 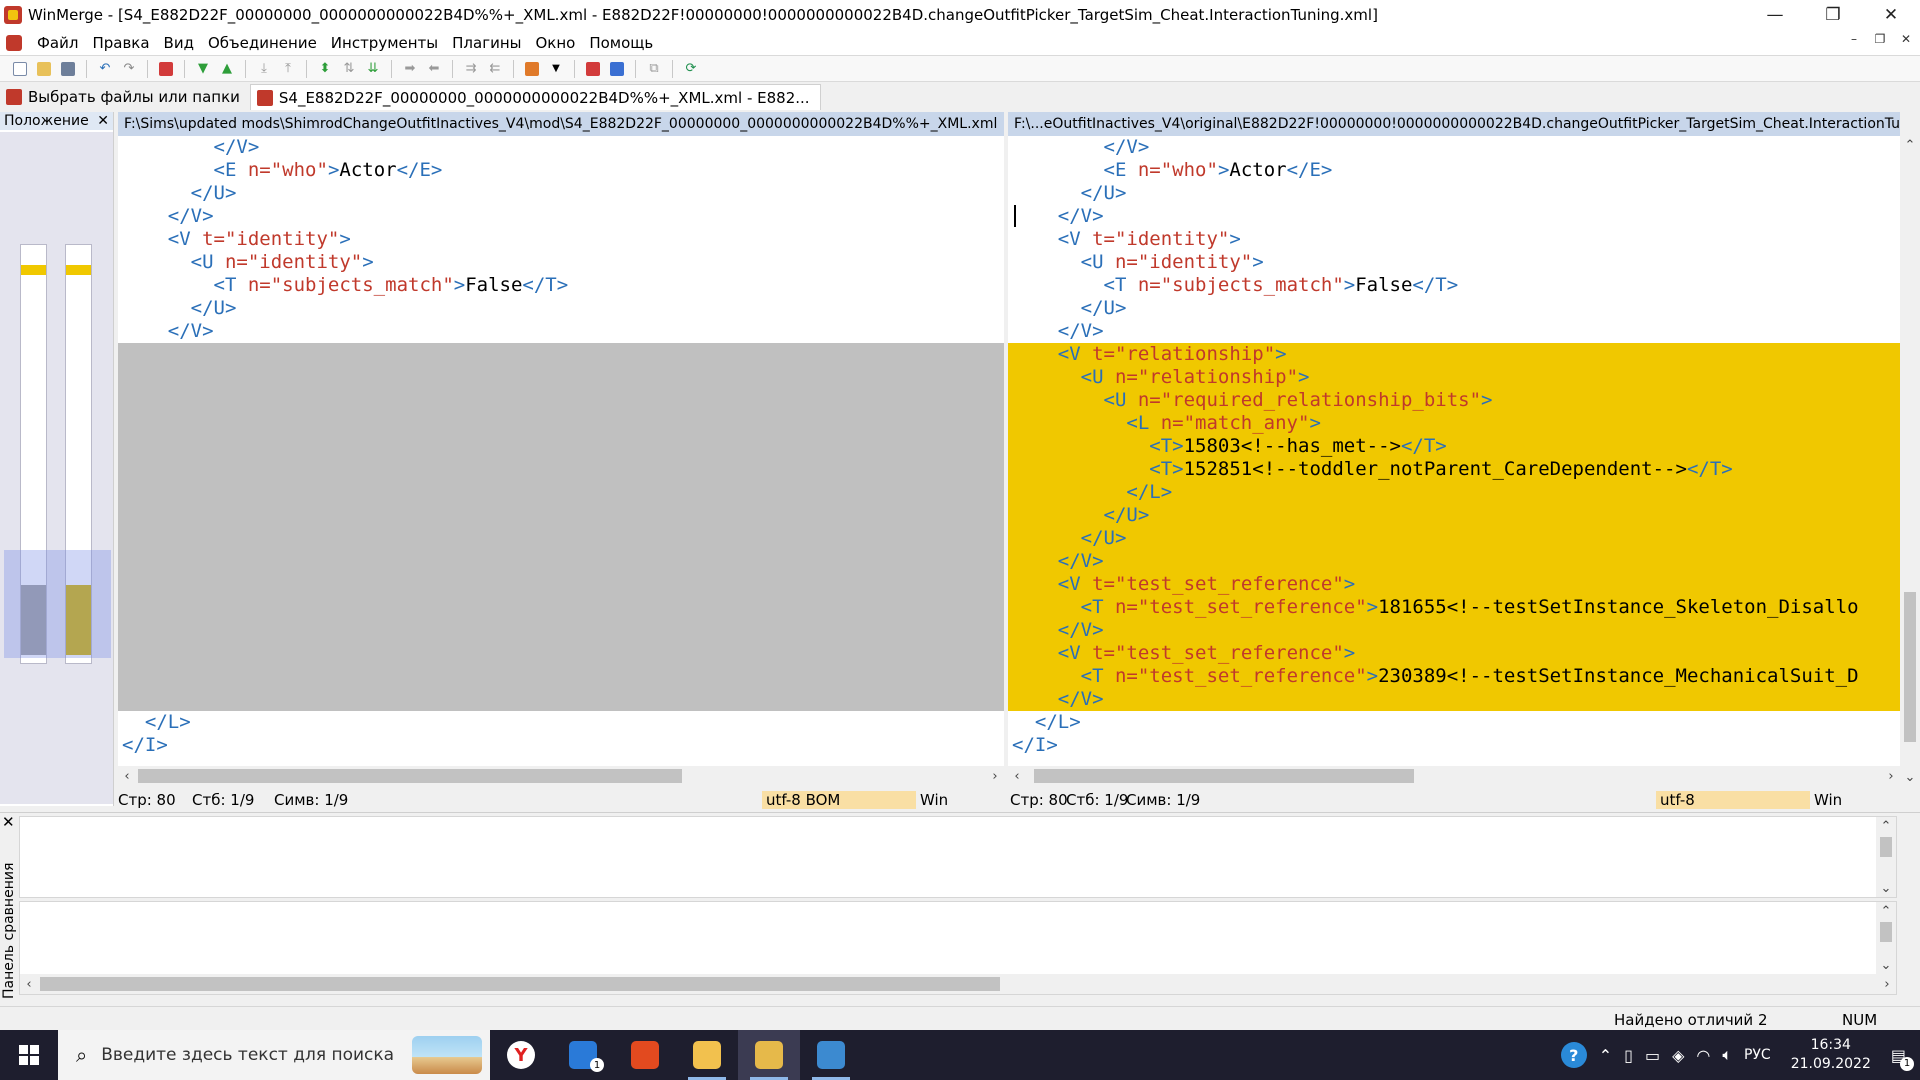 I want to click on code-line: <U n="required_relationship_bits">, so click(x=1454, y=400).